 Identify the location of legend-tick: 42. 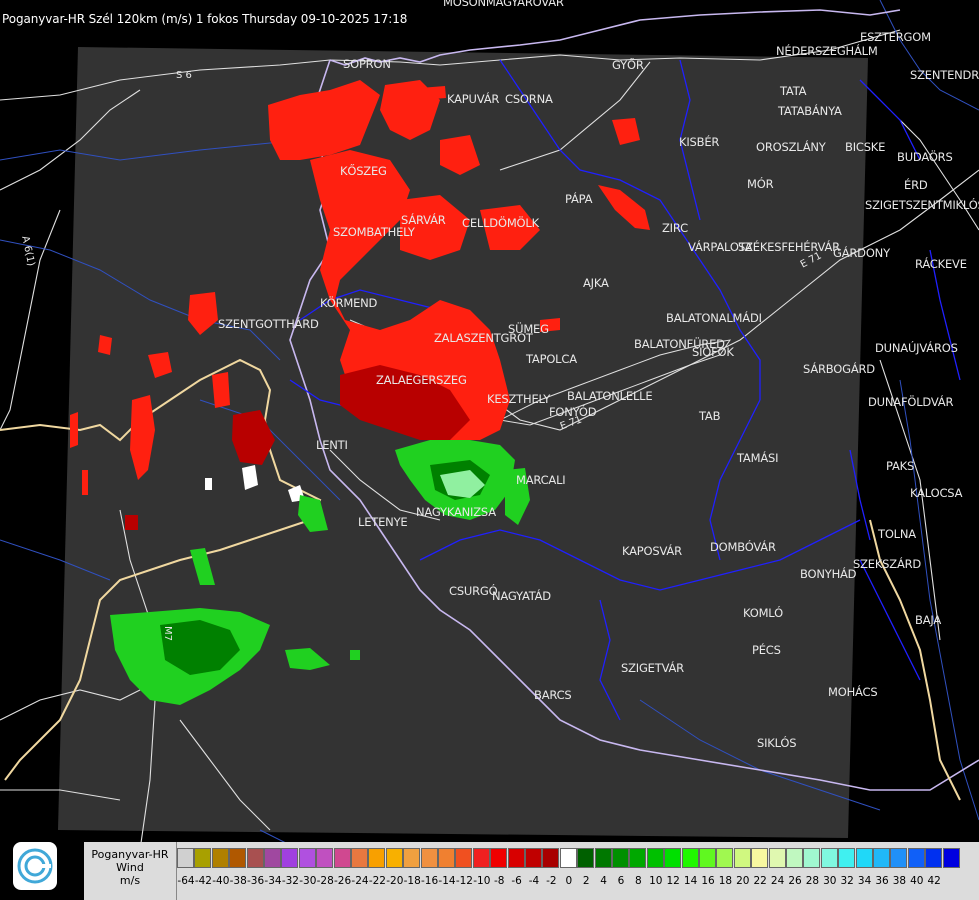
(934, 881).